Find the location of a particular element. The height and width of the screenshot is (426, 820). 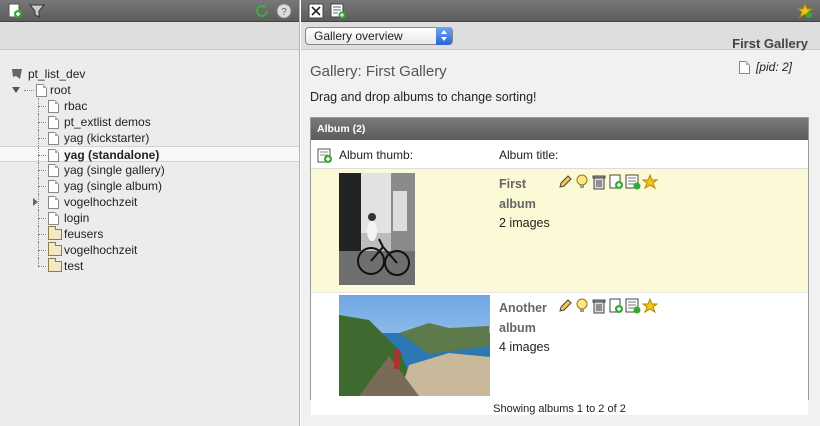

pager-summary: Showing albums 1 to 2 of 2 is located at coordinates (559, 409).